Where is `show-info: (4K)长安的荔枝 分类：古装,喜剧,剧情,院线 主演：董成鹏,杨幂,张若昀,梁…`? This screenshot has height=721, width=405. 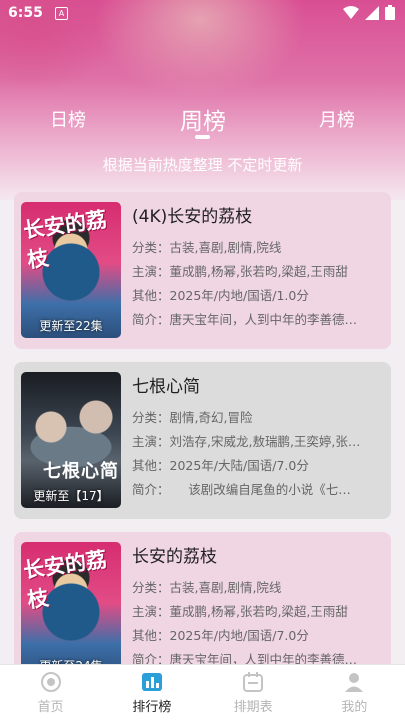 show-info: (4K)长安的荔枝 分类：古装,喜剧,剧情,院线 主演：董成鹏,杨幂,张若昀,梁… is located at coordinates (257, 268).